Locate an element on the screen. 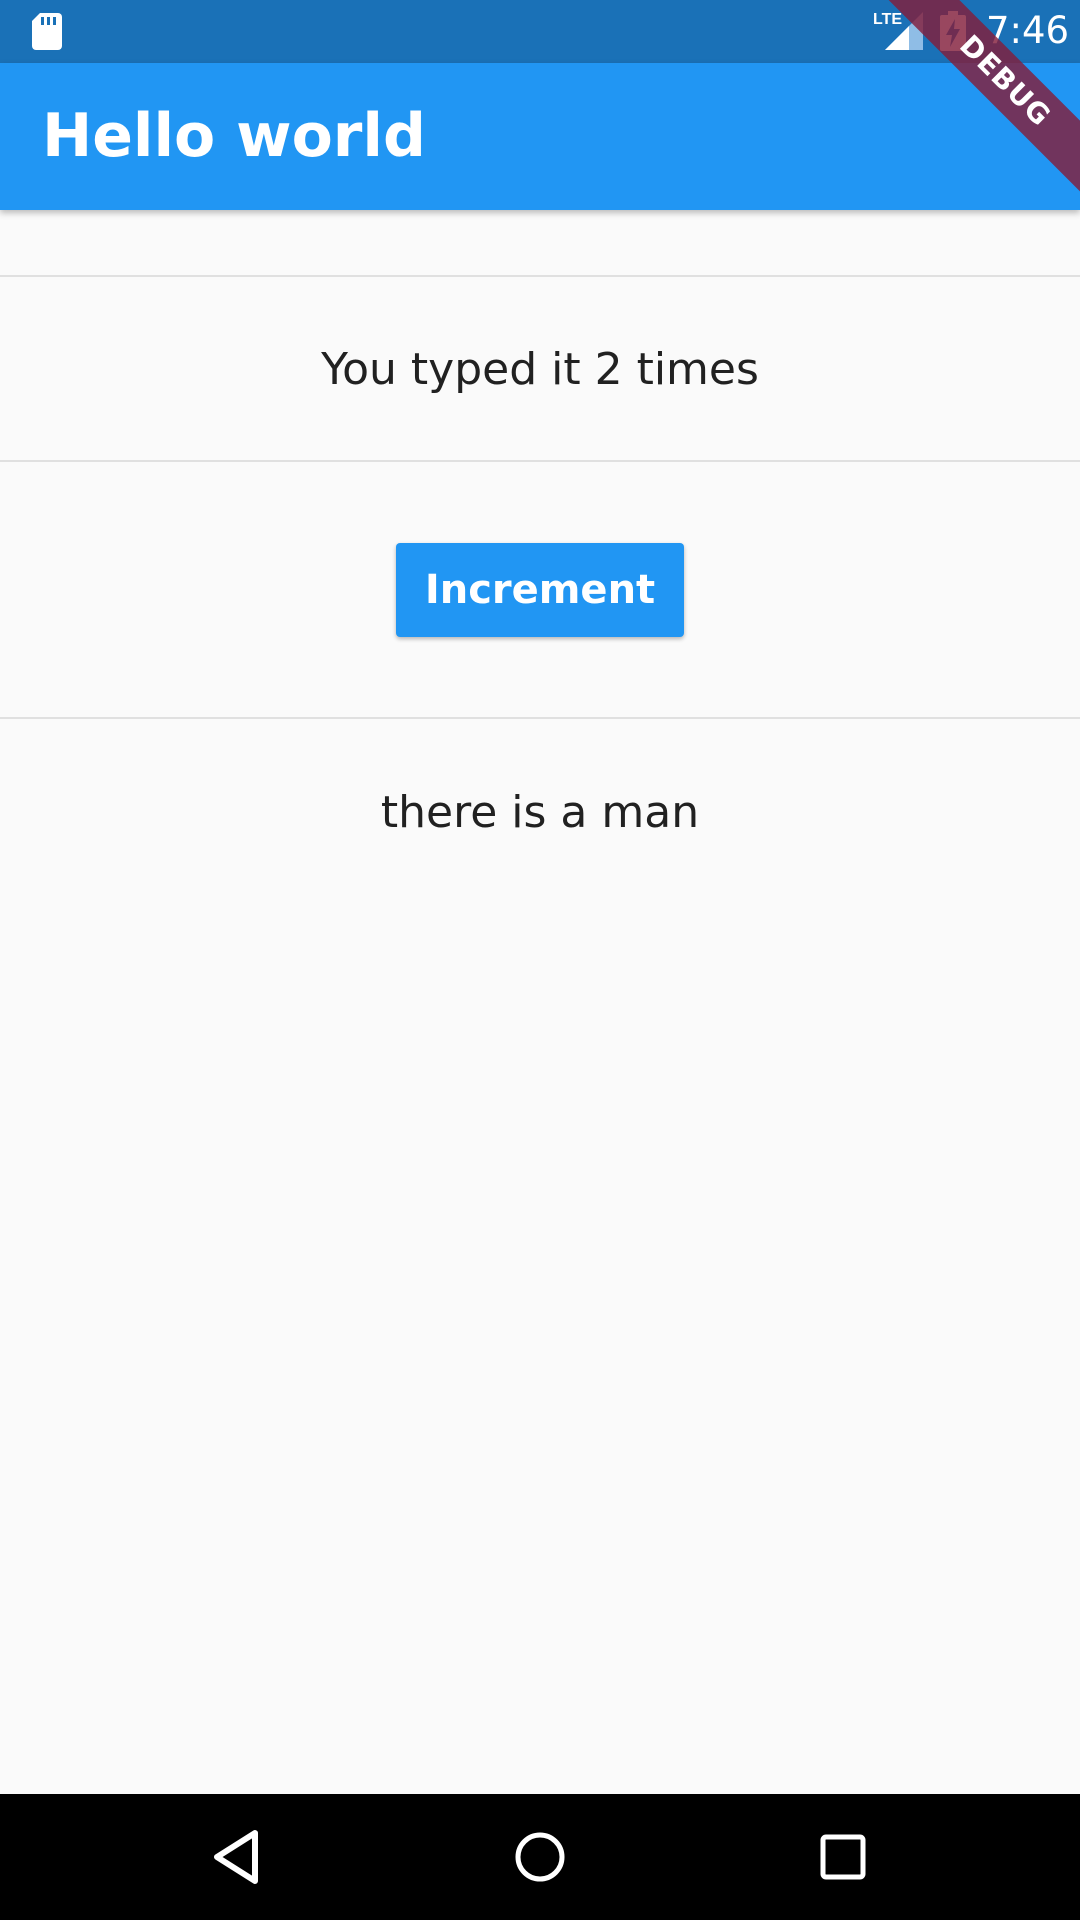 This screenshot has width=1080, height=1920. svg-text: LTE is located at coordinates (887, 19).